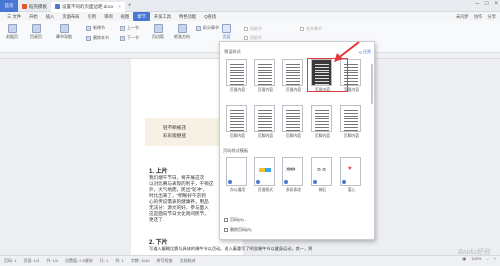 Image resolution: width=500 pixels, height=266 pixels. What do you see at coordinates (321, 121) in the screenshot?
I see `footer-style-4: 页脚内容` at bounding box center [321, 121].